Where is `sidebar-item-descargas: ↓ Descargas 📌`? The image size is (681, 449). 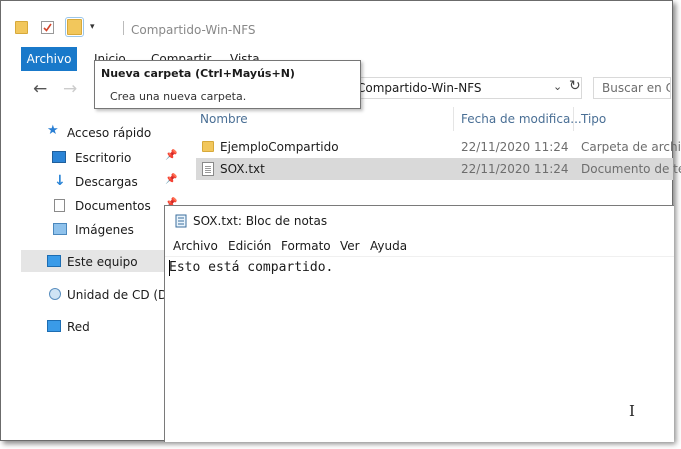
sidebar-item-descargas: ↓ Descargas 📌 is located at coordinates (99, 181).